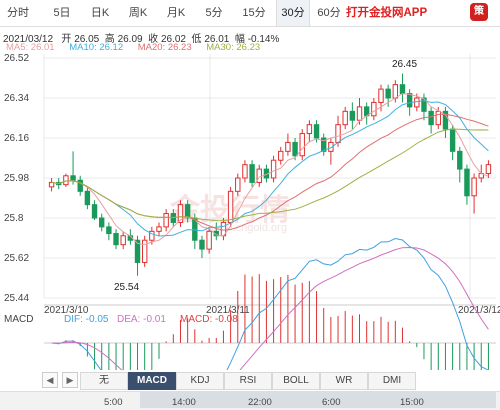  I want to click on prev-button: ◀, so click(50, 380).